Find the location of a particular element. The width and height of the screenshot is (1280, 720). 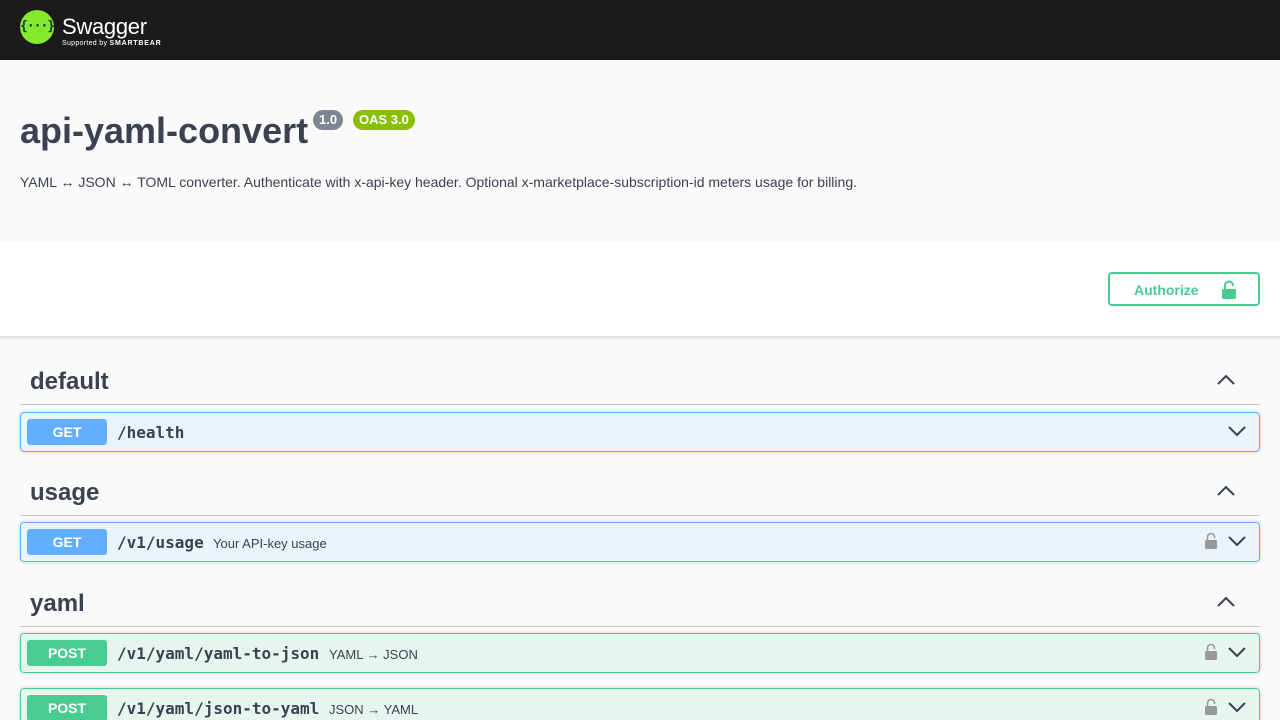

operation-path: /v1/yaml/json-to-yaml is located at coordinates (218, 708).